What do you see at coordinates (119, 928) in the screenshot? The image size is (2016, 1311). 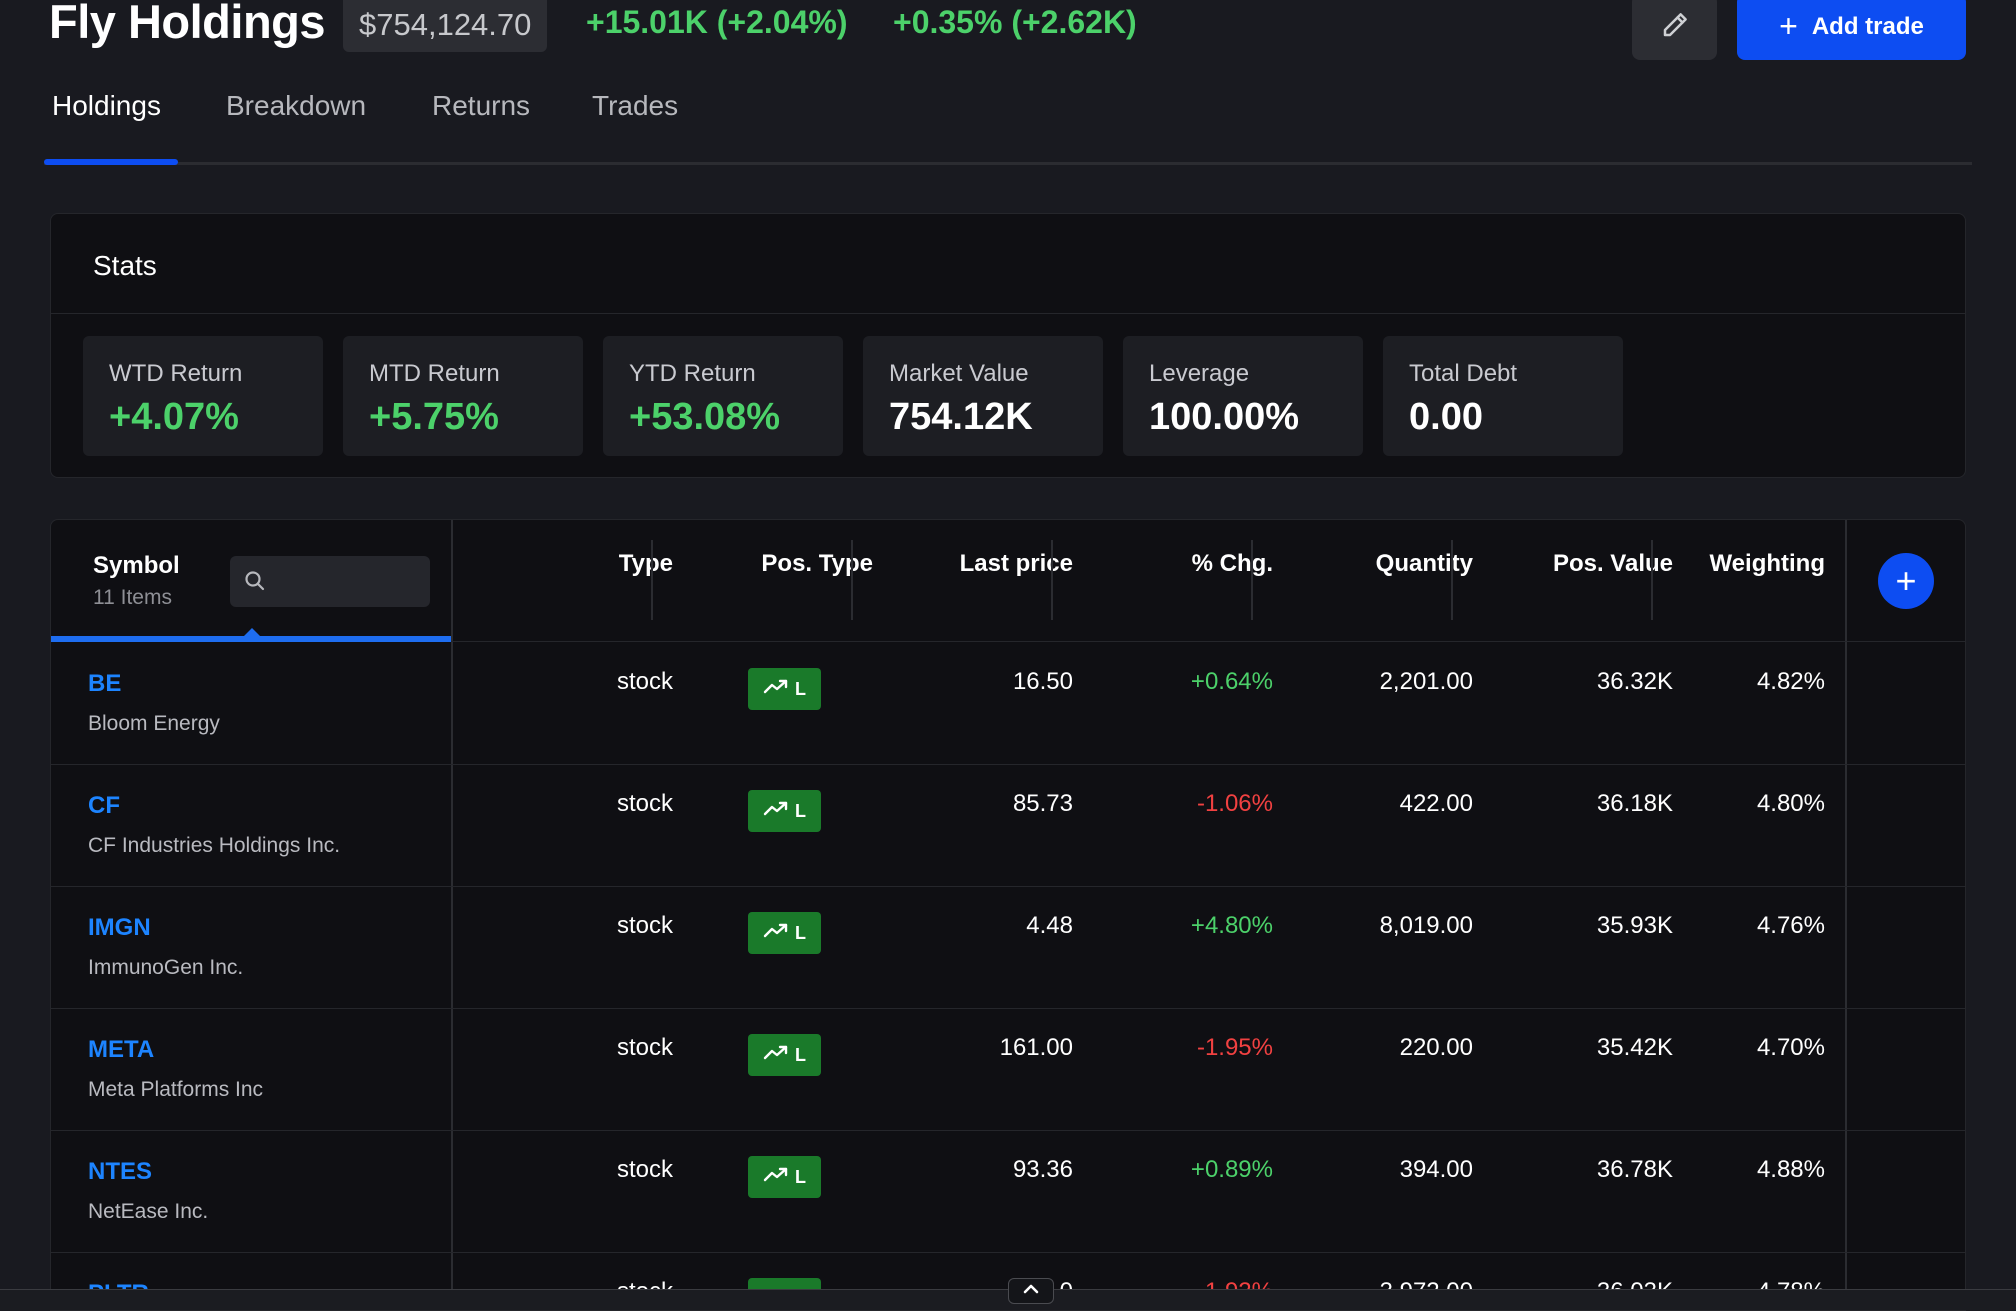 I see `symbol-link: IMGN` at bounding box center [119, 928].